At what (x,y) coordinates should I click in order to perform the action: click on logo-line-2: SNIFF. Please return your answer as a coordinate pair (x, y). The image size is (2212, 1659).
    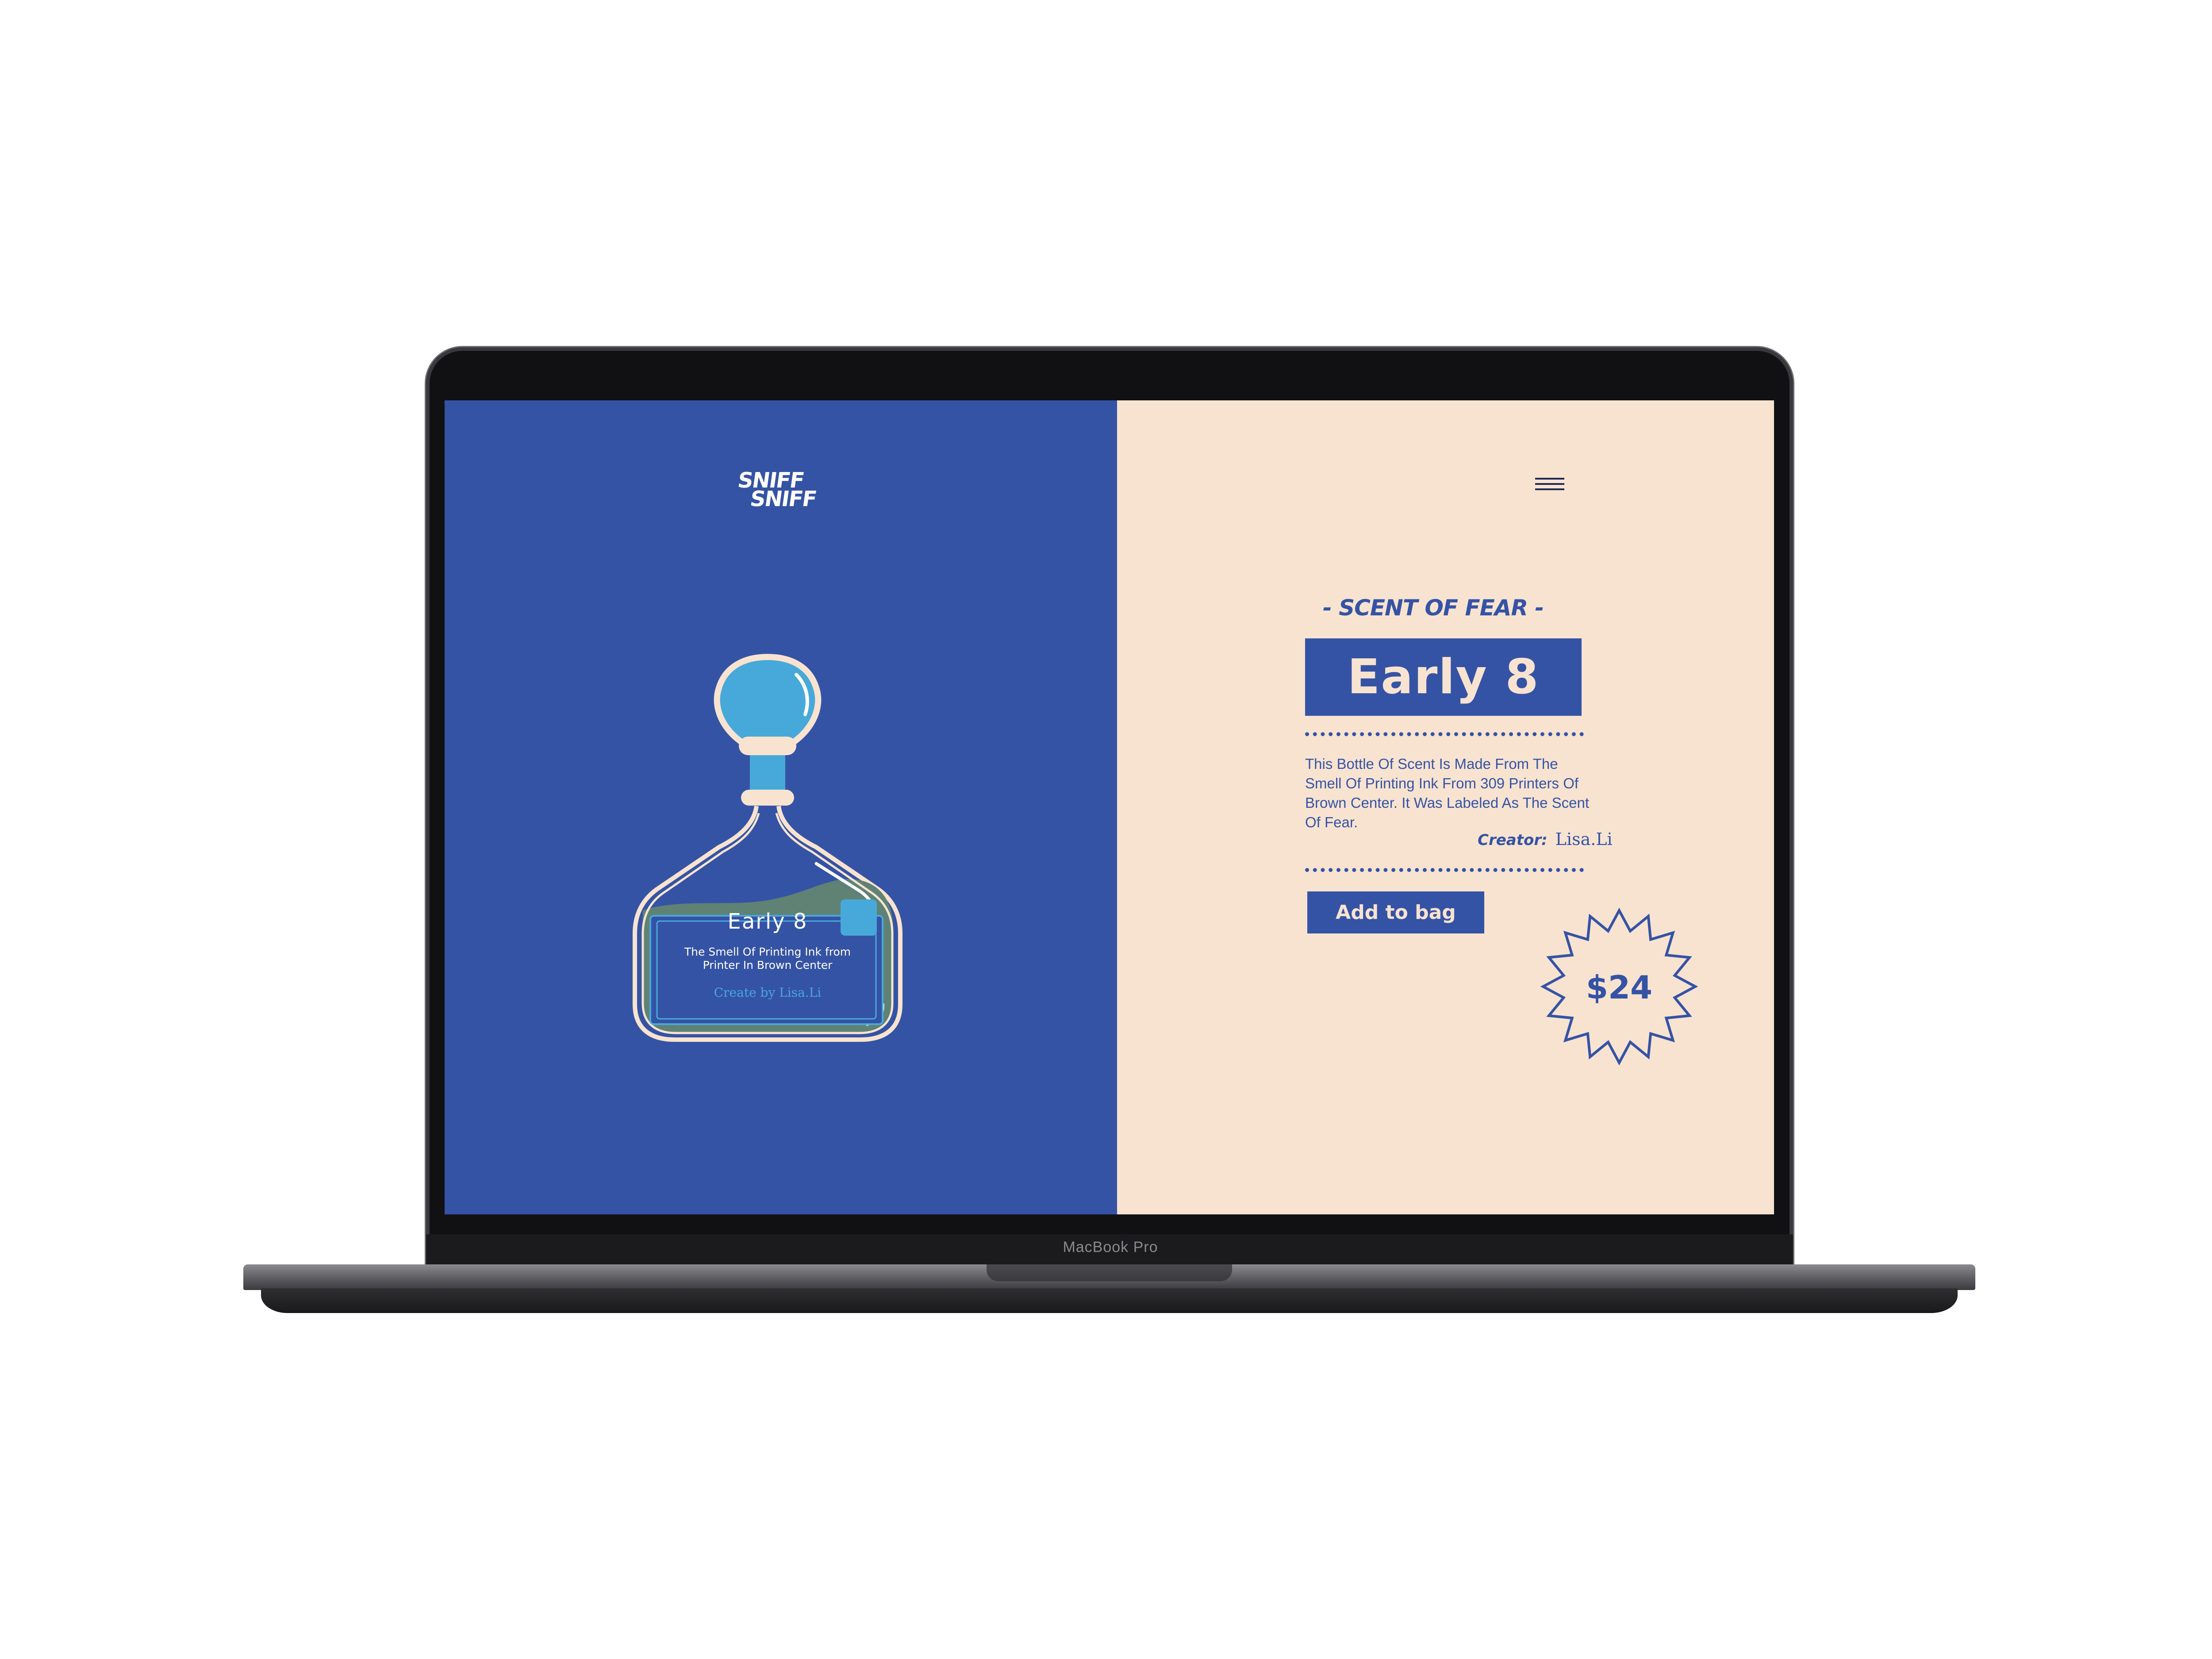
    Looking at the image, I should click on (784, 499).